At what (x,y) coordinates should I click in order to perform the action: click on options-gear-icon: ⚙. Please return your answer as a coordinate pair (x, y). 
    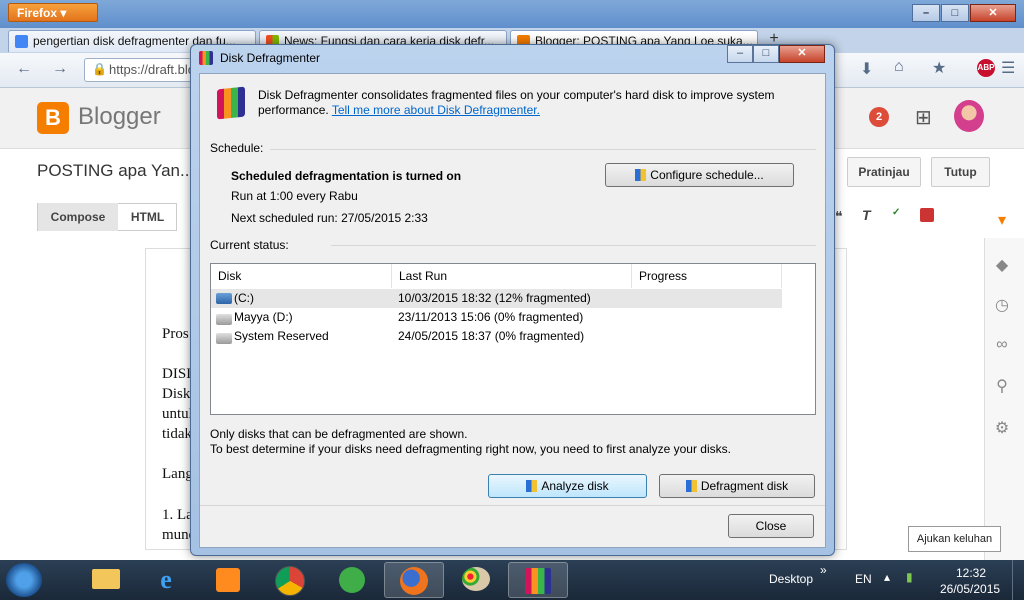
    Looking at the image, I should click on (1002, 428).